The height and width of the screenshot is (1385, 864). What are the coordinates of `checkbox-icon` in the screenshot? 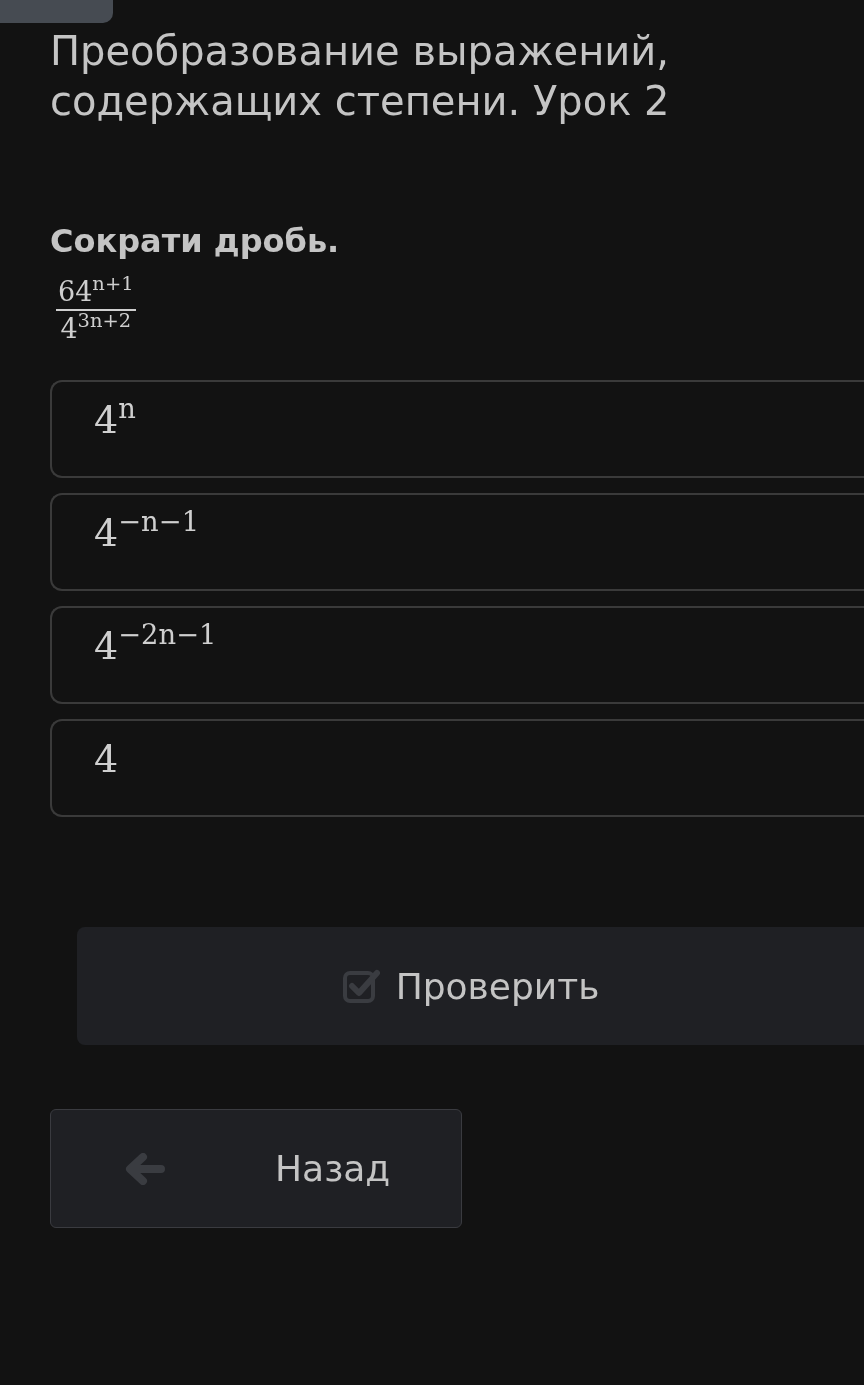 It's located at (360, 986).